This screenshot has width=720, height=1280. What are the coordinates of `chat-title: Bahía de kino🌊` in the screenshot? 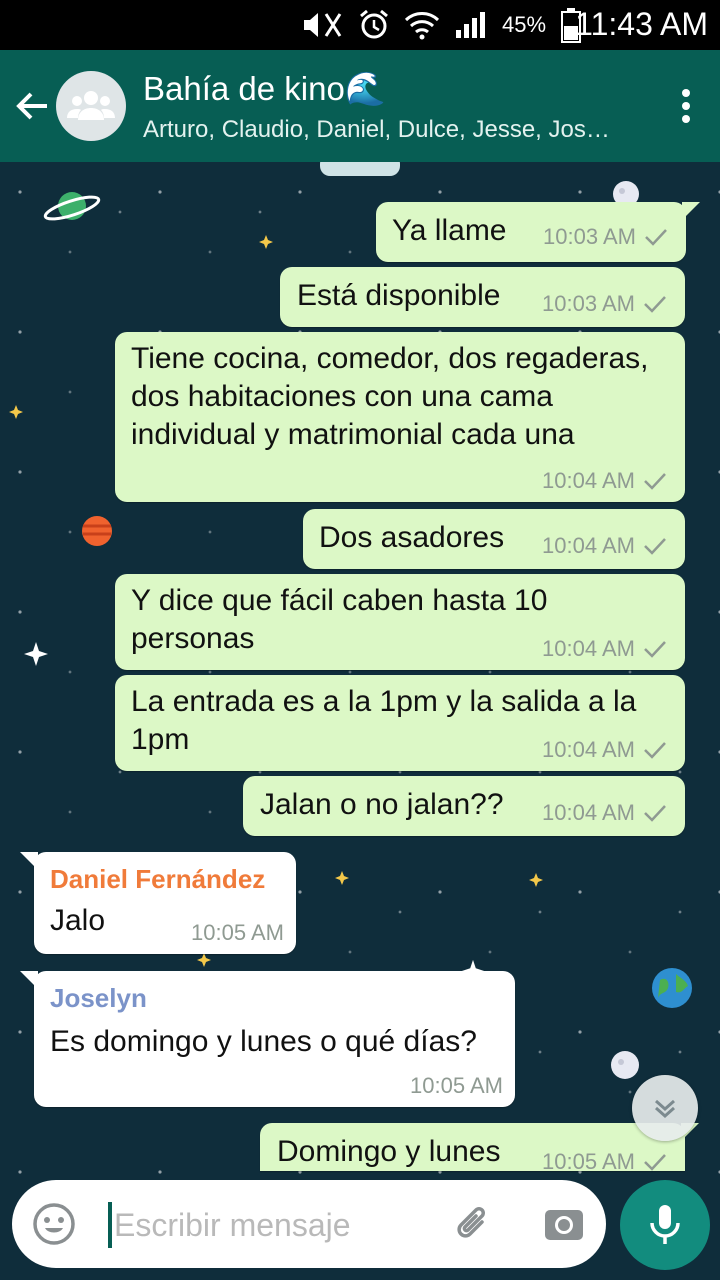 It's located at (264, 89).